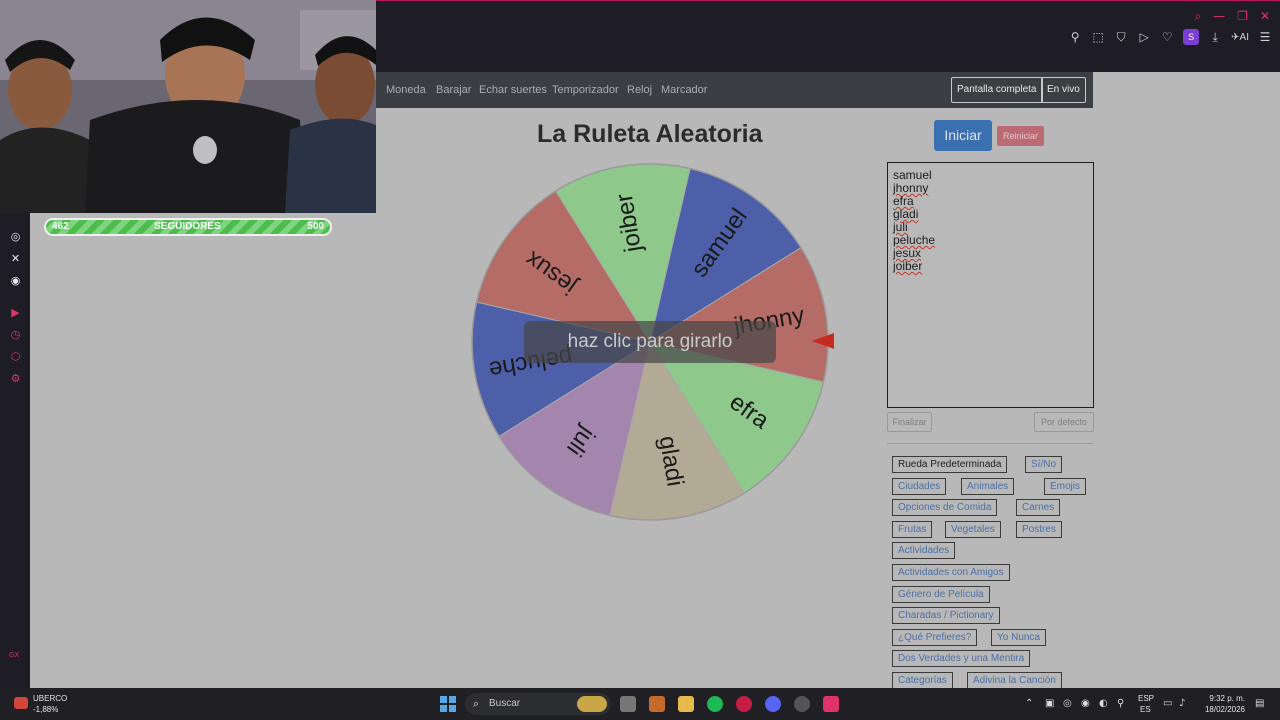  Describe the element at coordinates (950, 464) in the screenshot. I see `preset-default-wheel: Rueda Predeterminada` at that location.